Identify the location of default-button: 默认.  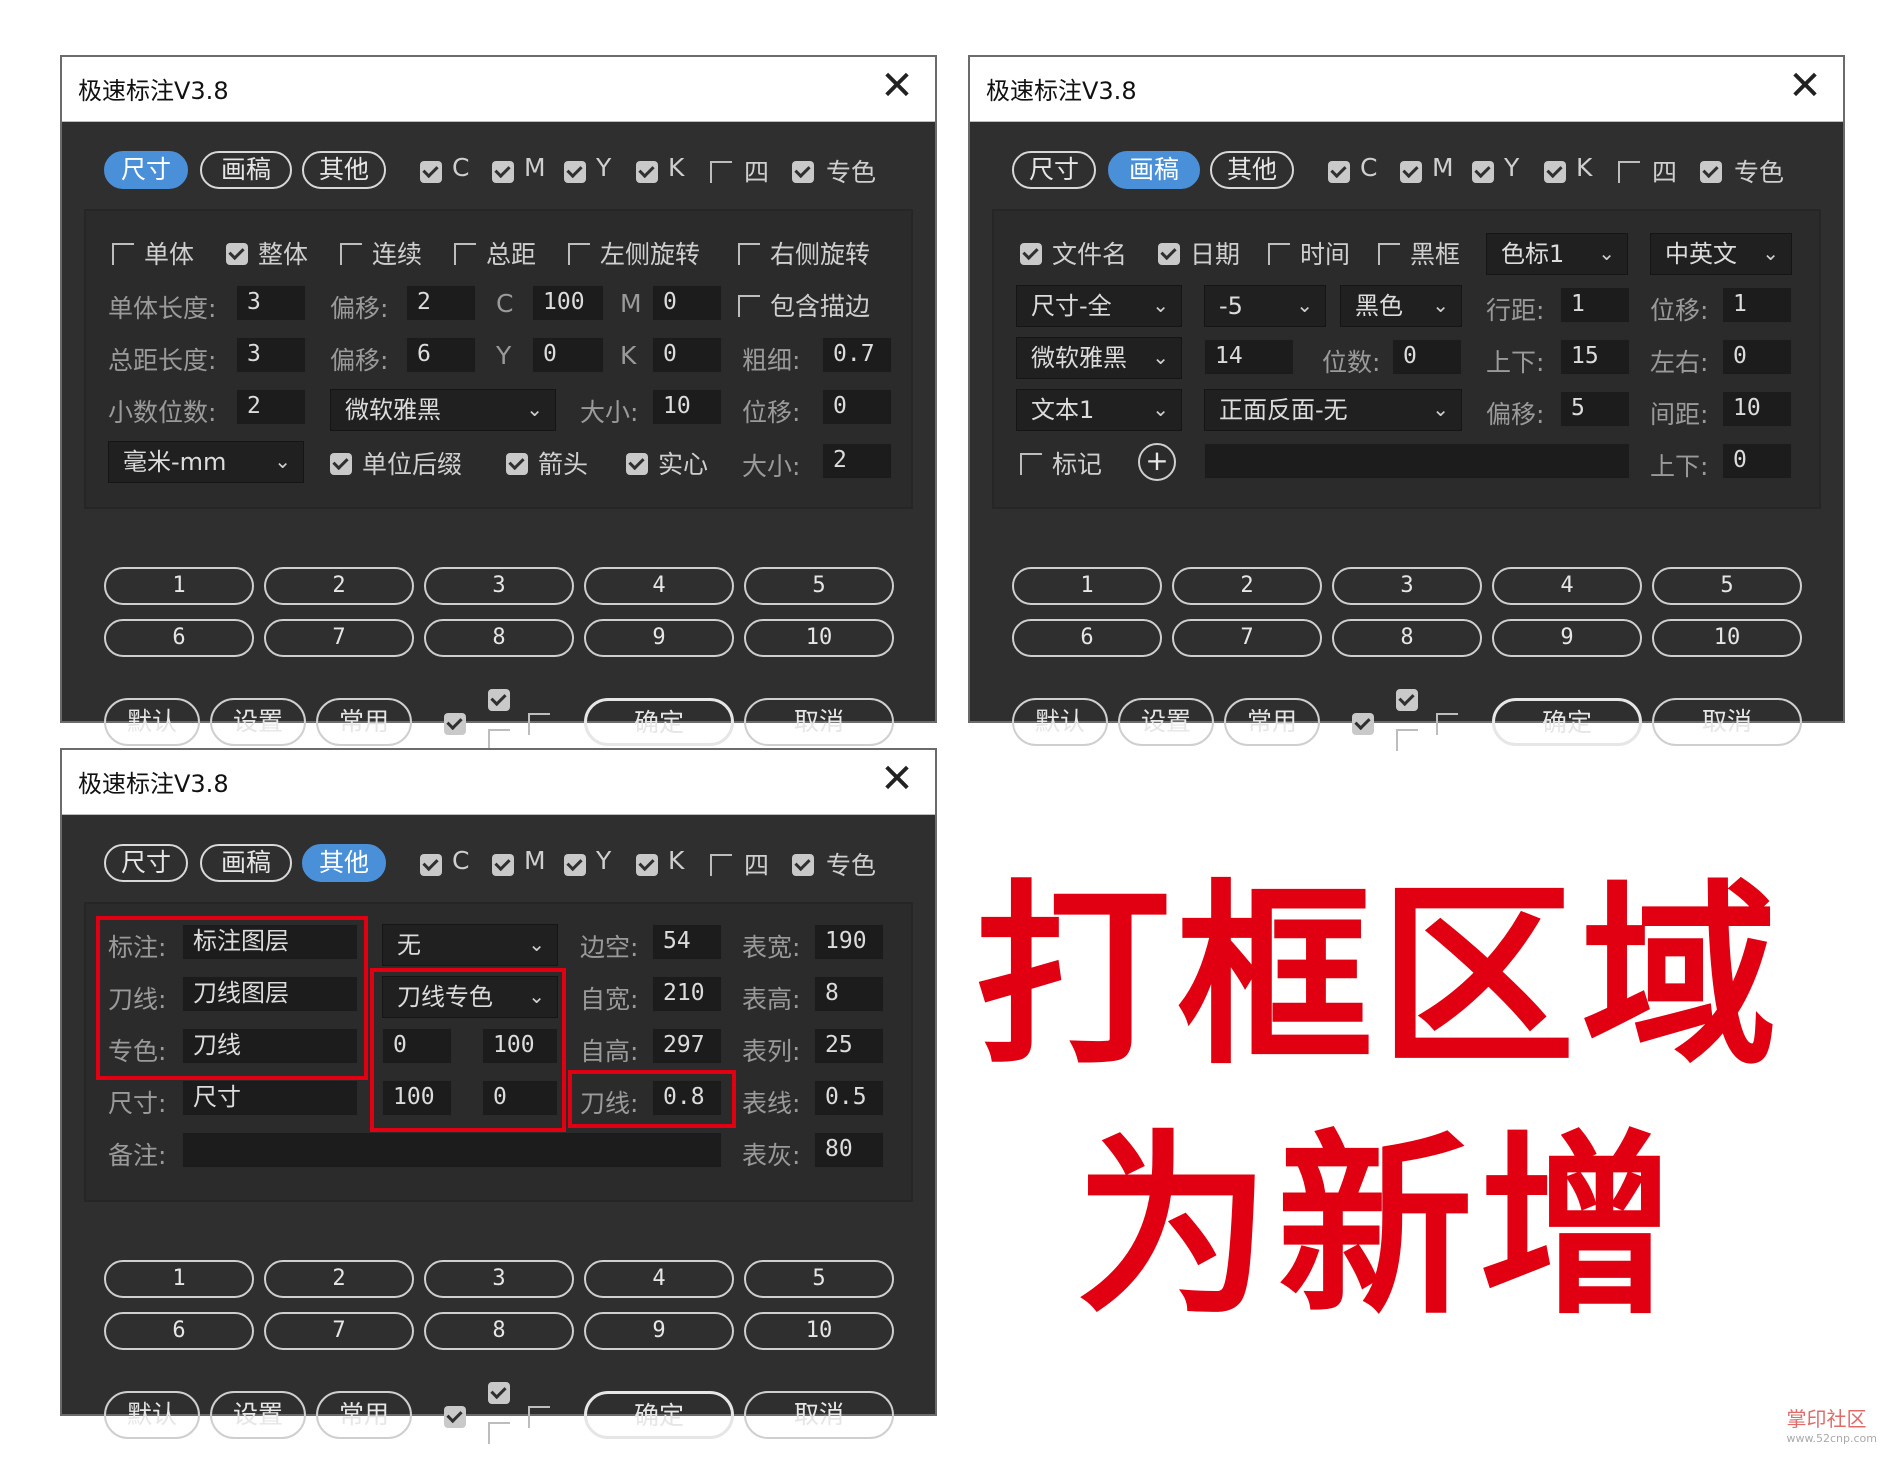
(1060, 722).